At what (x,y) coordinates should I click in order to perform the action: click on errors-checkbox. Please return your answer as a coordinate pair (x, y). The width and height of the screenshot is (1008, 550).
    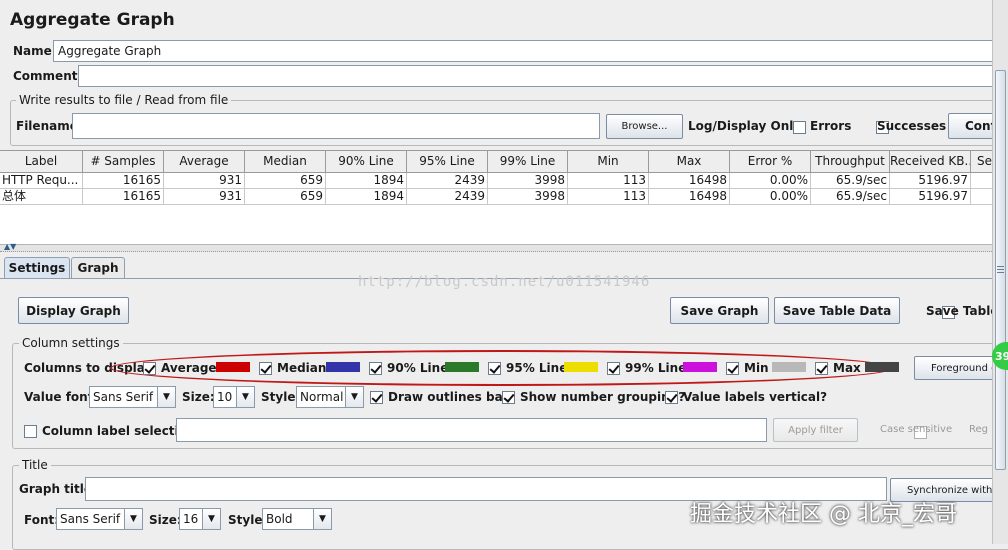
    Looking at the image, I should click on (799, 127).